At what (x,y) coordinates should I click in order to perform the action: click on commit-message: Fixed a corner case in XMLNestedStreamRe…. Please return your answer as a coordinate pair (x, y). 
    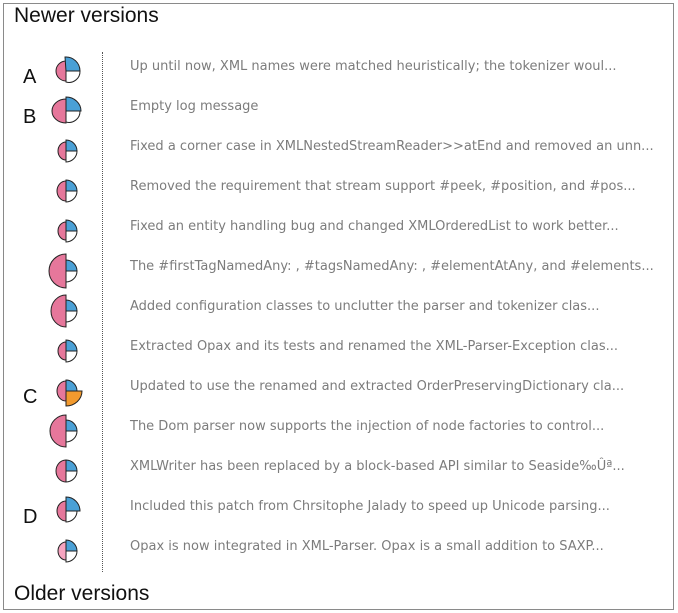
    Looking at the image, I should click on (392, 146).